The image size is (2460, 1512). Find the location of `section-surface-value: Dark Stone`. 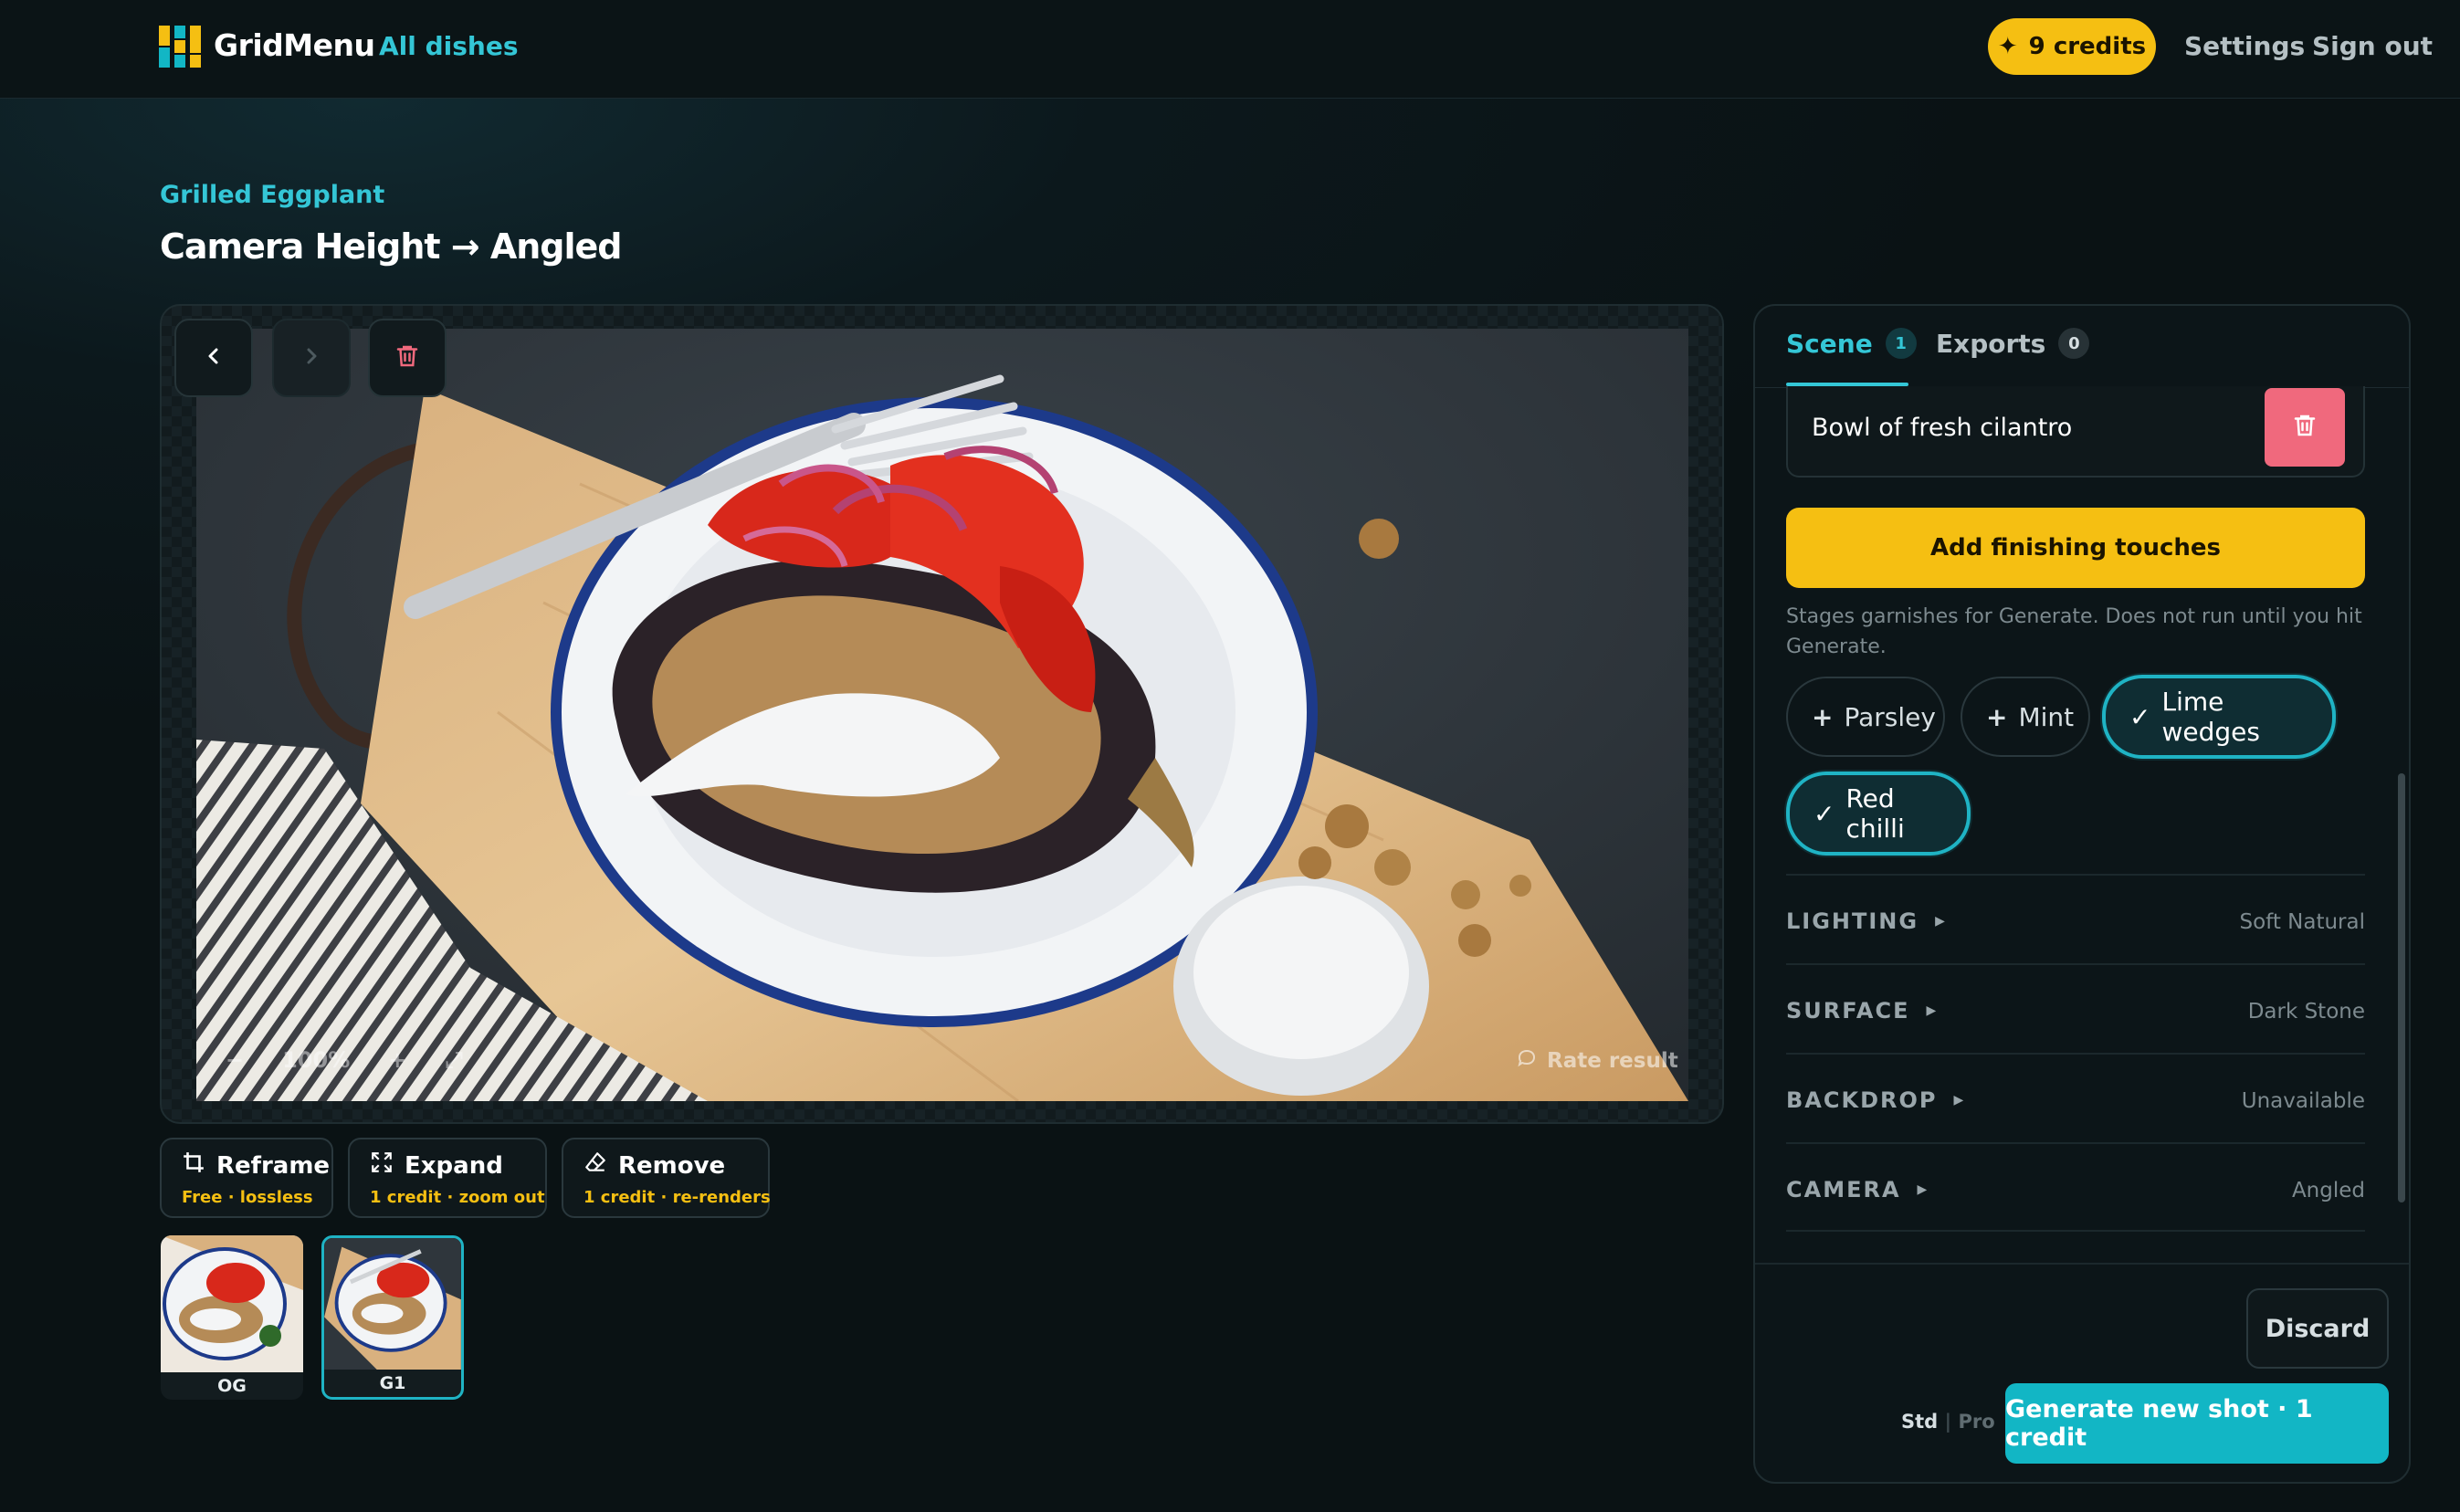

section-surface-value: Dark Stone is located at coordinates (2306, 1012).